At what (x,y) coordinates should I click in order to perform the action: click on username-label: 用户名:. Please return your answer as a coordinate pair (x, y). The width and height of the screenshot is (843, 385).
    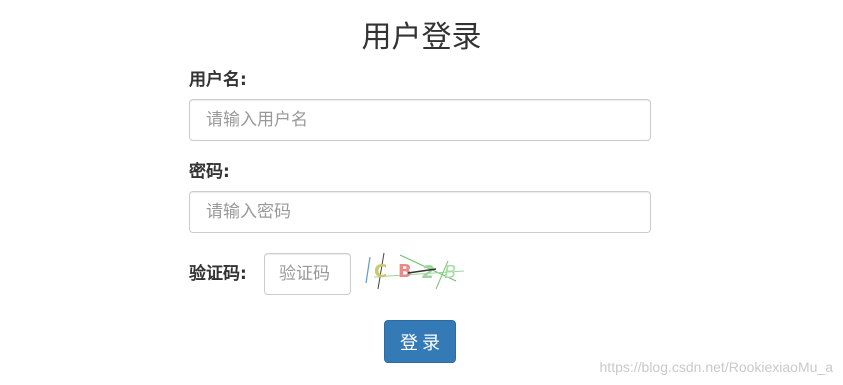
    Looking at the image, I should click on (218, 80).